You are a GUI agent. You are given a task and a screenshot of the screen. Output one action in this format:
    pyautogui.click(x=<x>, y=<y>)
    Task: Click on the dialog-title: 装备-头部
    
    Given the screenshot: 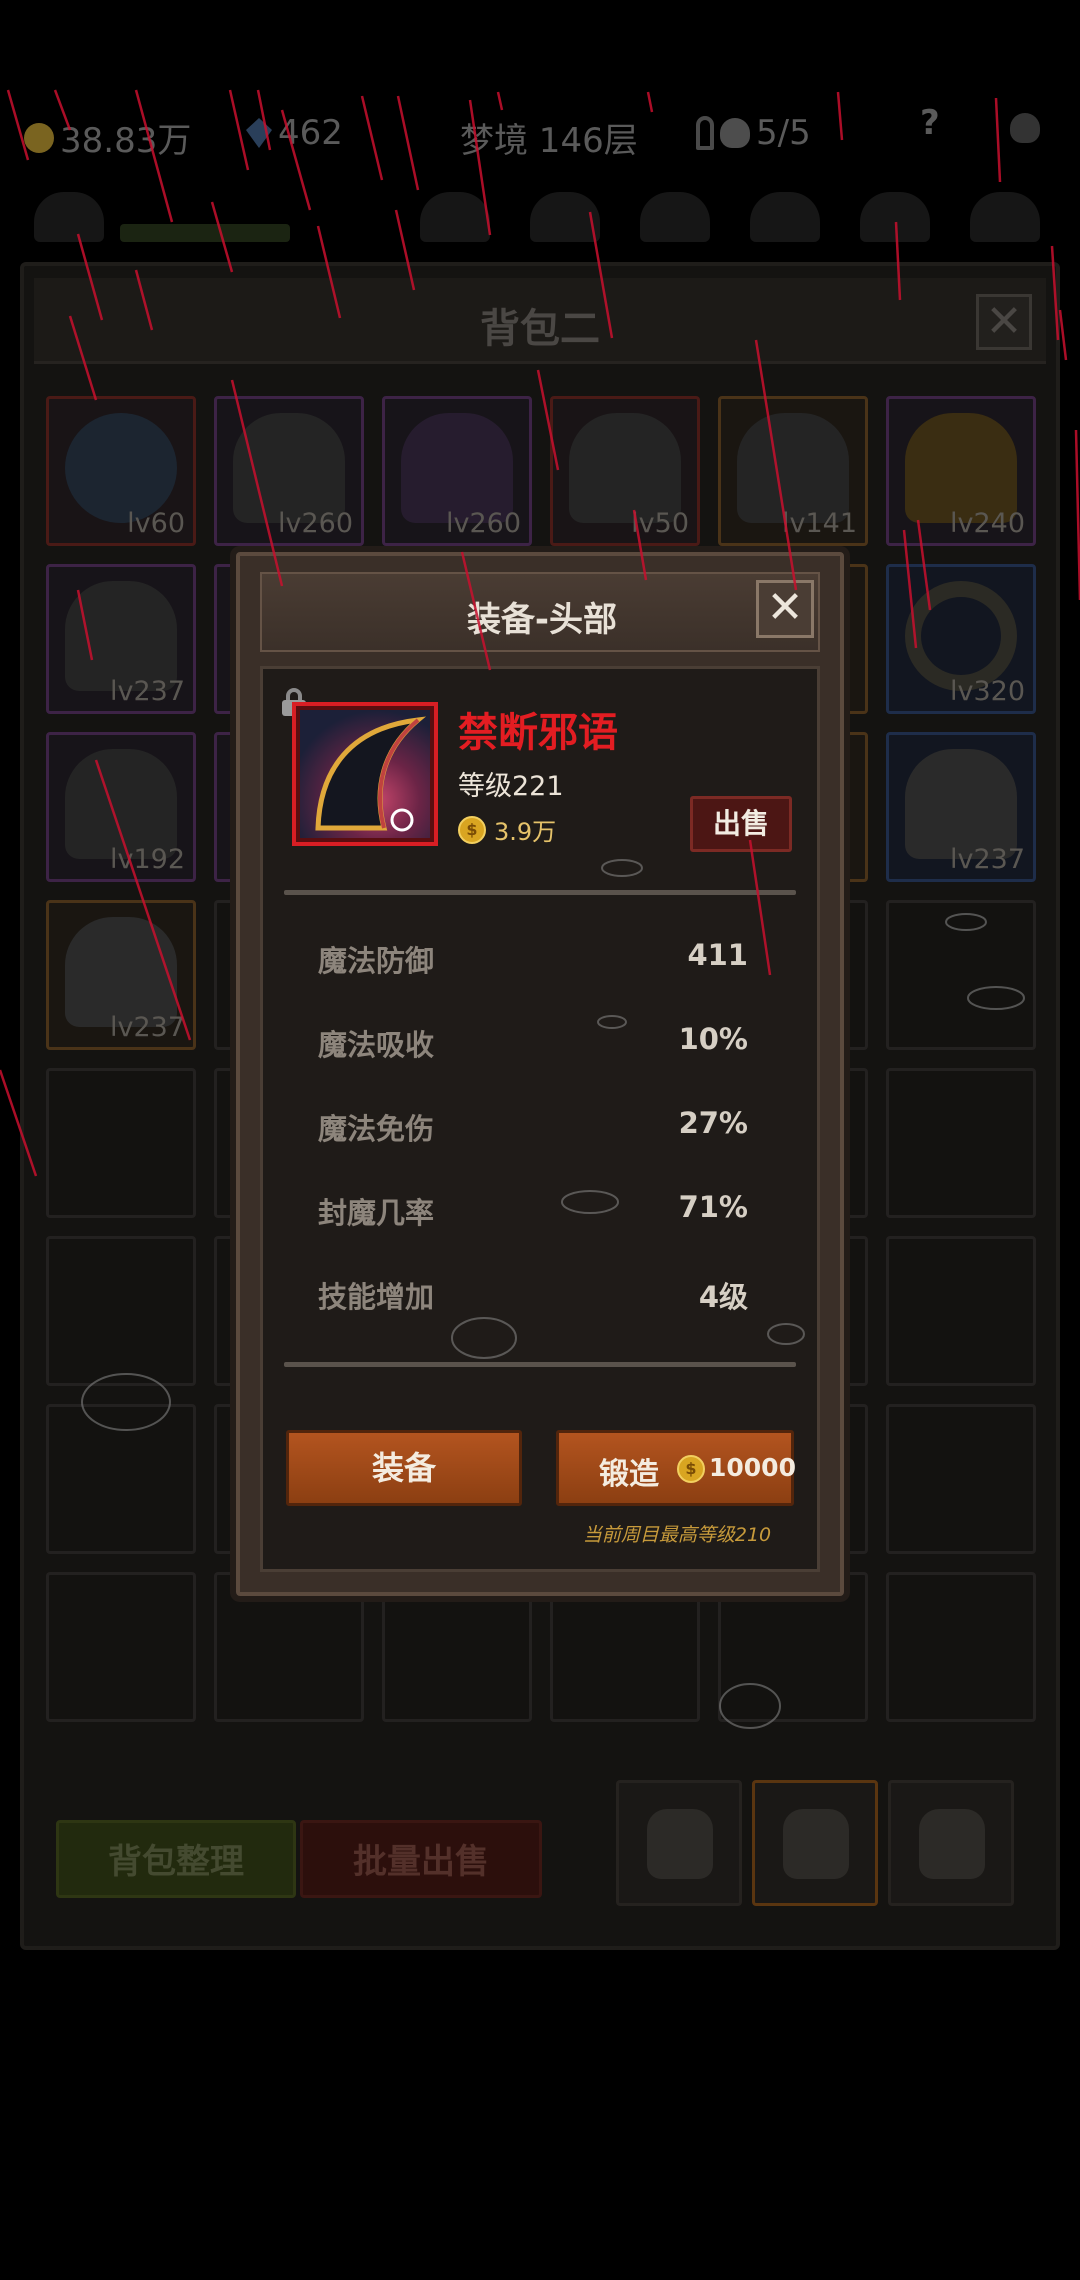 What is the action you would take?
    pyautogui.click(x=542, y=620)
    